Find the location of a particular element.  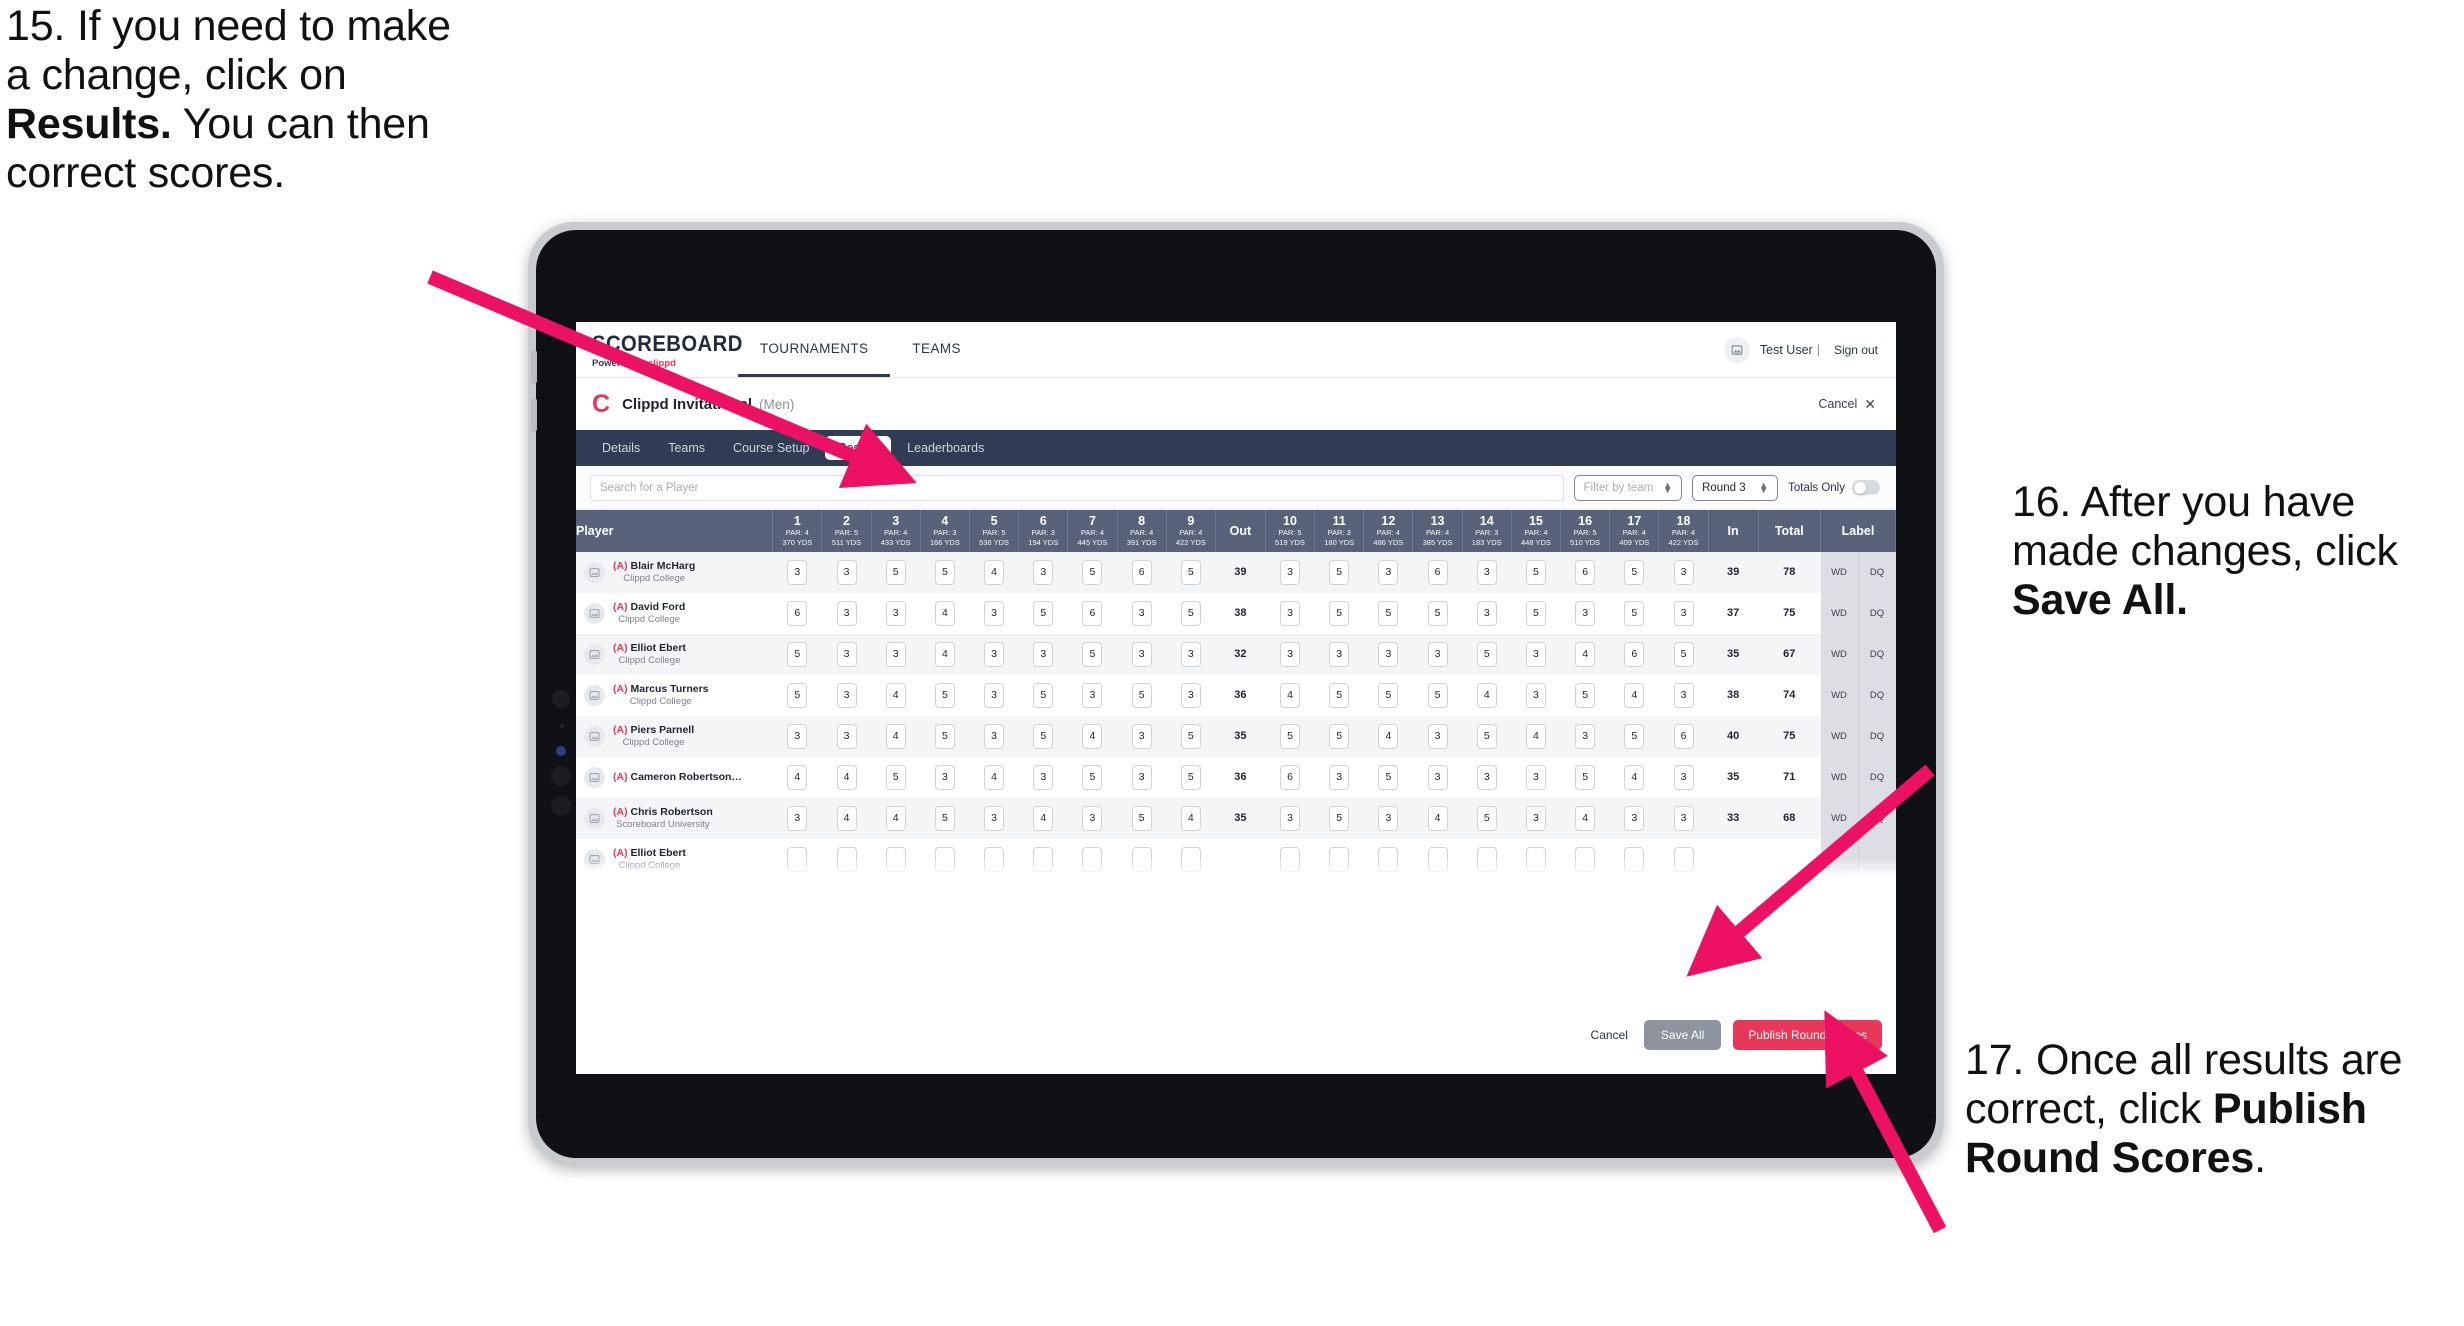

score-cell-hole-12: 3 is located at coordinates (1388, 654).